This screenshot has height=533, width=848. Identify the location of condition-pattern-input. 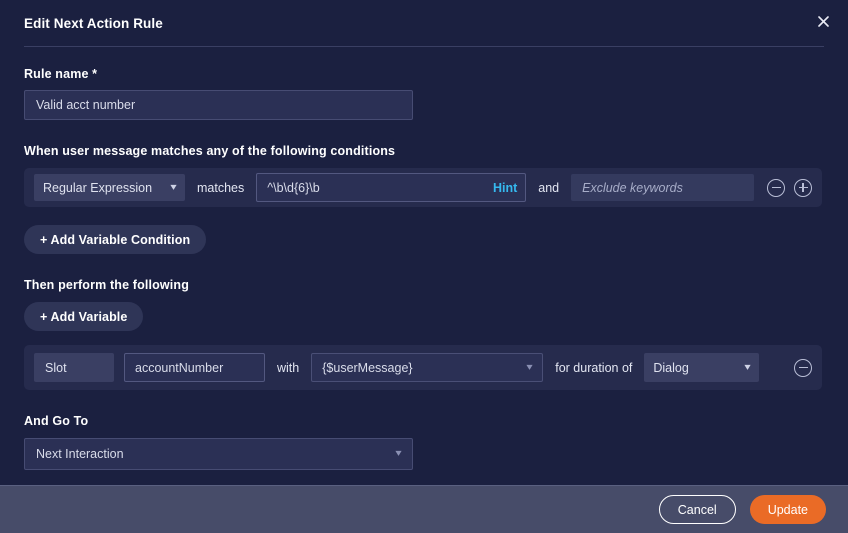
(391, 187).